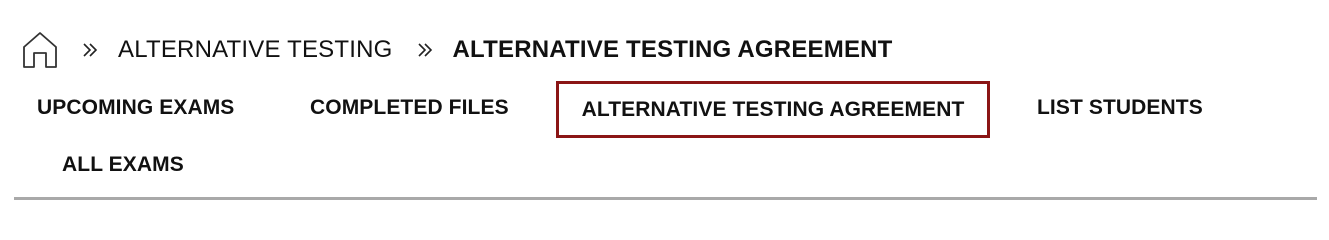 Image resolution: width=1329 pixels, height=240 pixels. Describe the element at coordinates (672, 49) in the screenshot. I see `breadcrumb-current-page: ALTERNATIVE TESTING AGREEMENT` at that location.